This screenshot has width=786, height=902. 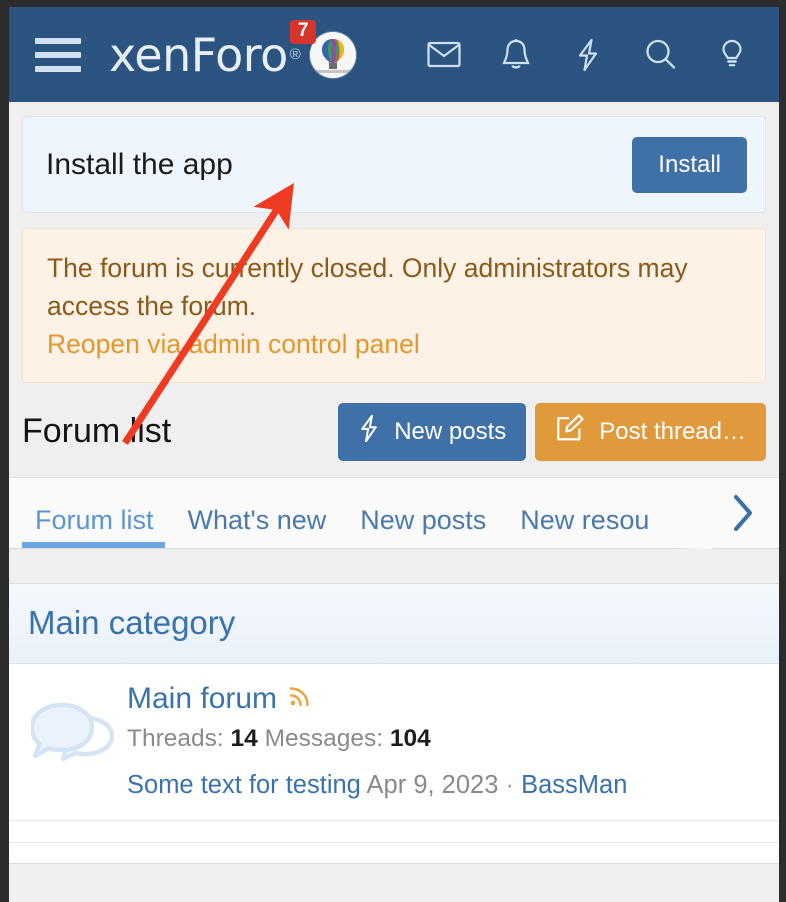 I want to click on header-icon-group, so click(x=591, y=55).